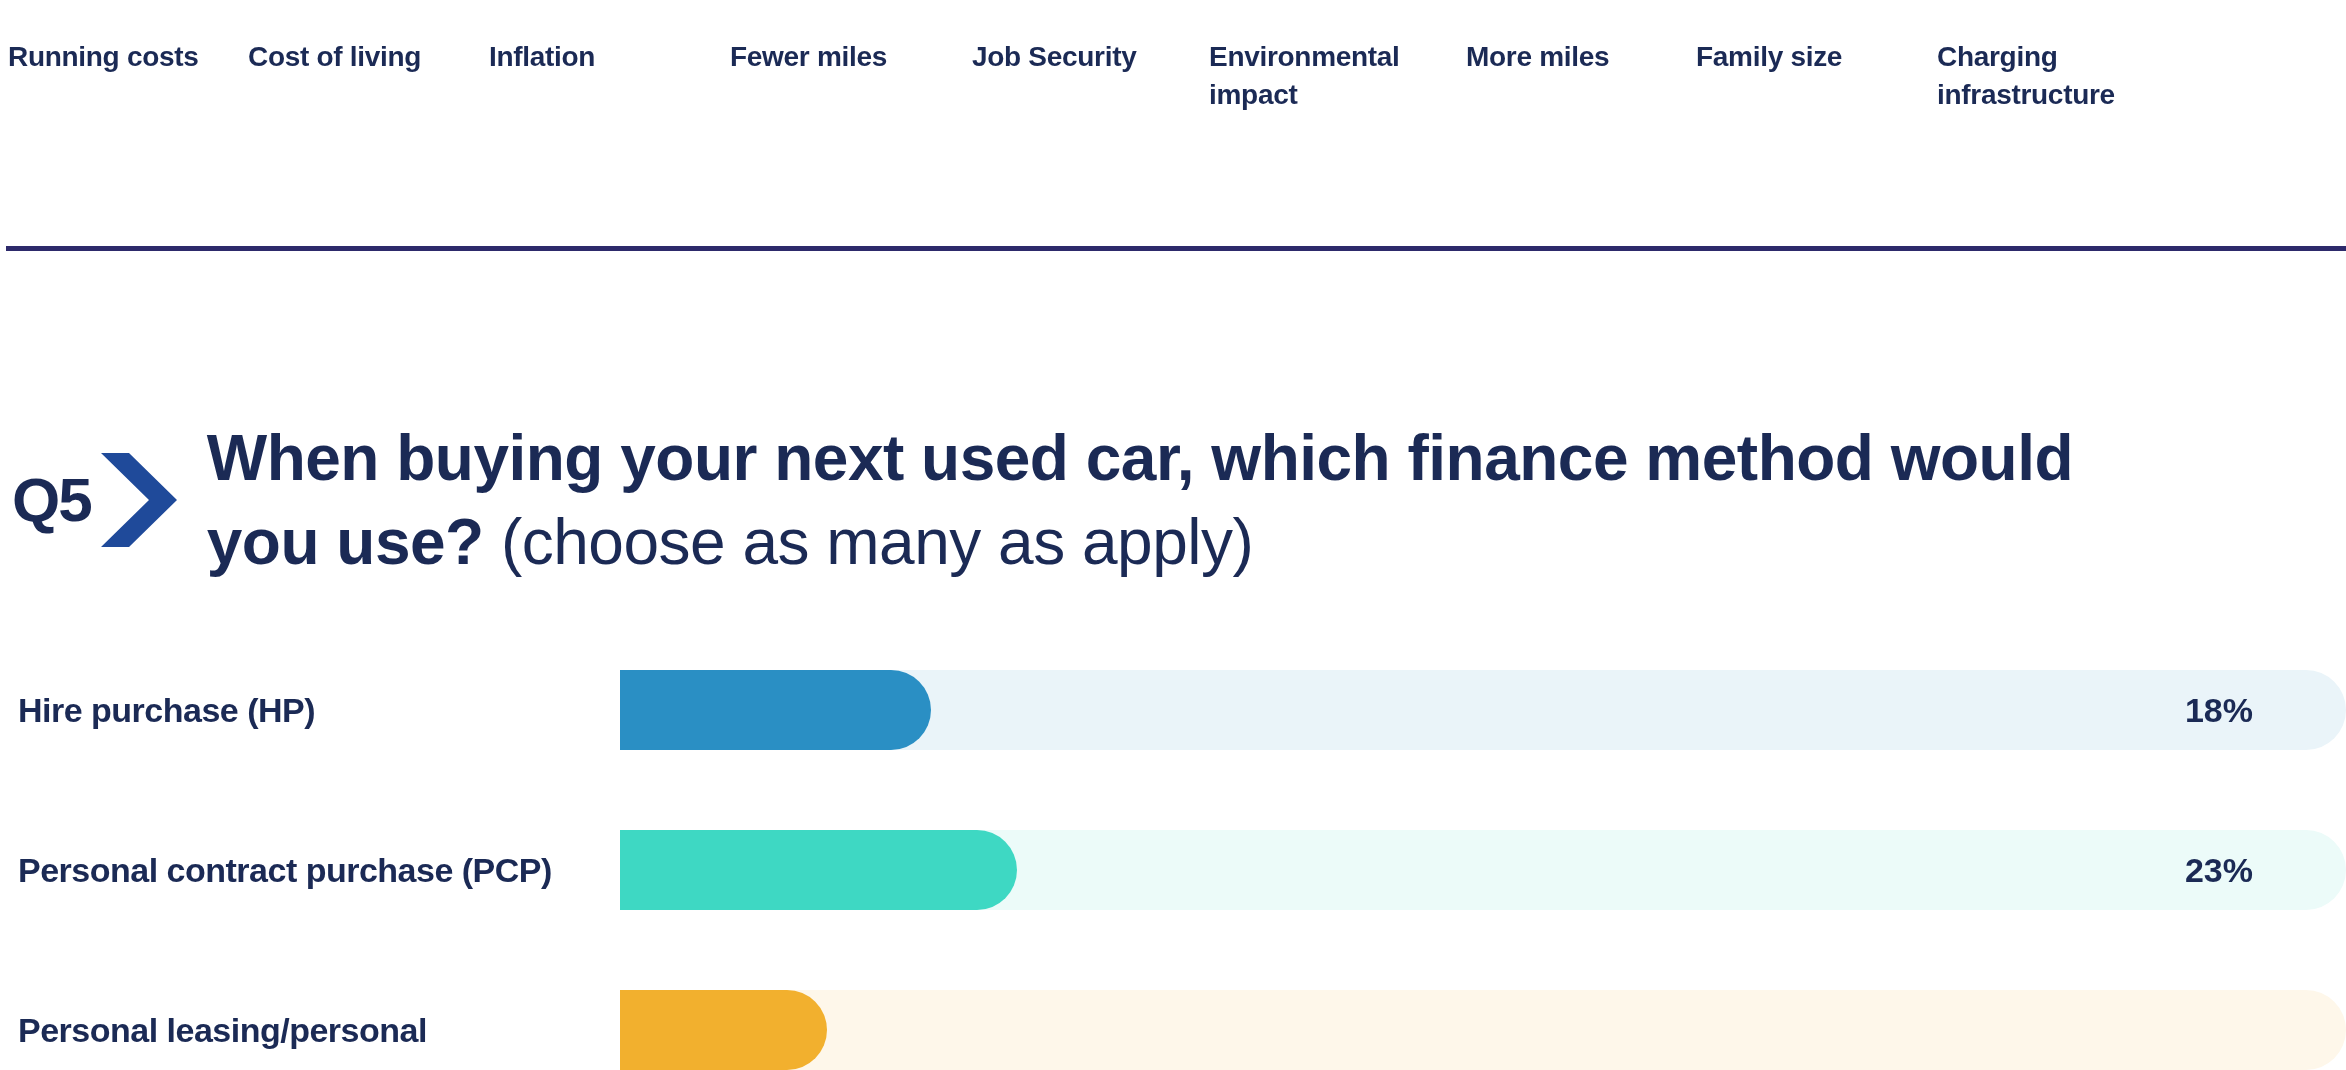  Describe the element at coordinates (104, 57) in the screenshot. I see `factor-label: Running costs` at that location.